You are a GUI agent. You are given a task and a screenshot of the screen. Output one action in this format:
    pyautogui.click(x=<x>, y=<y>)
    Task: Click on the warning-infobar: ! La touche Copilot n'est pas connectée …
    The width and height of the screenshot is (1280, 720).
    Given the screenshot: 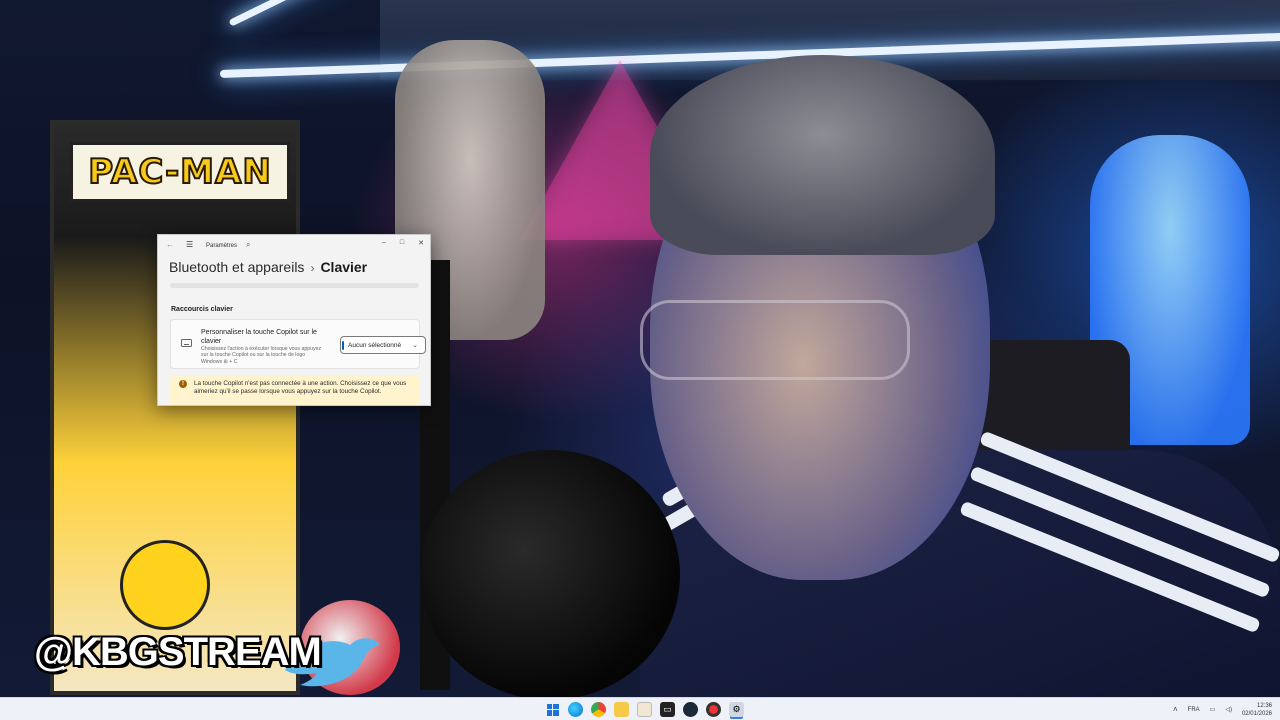 What is the action you would take?
    pyautogui.click(x=295, y=390)
    